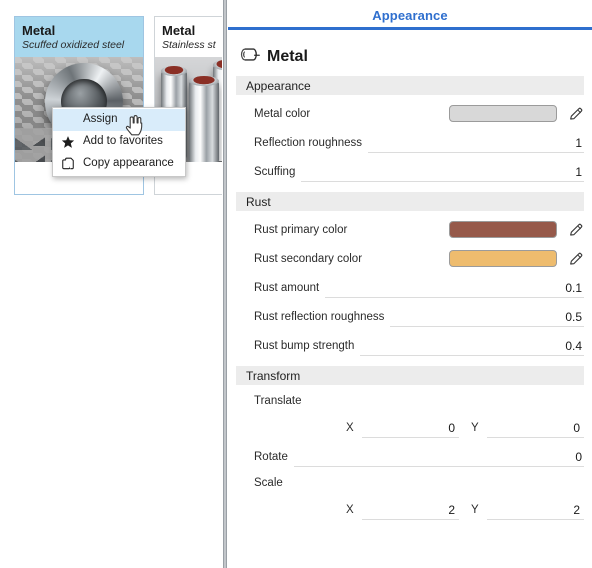 The height and width of the screenshot is (568, 592). What do you see at coordinates (304, 345) in the screenshot?
I see `row-label: Rust bump strength` at bounding box center [304, 345].